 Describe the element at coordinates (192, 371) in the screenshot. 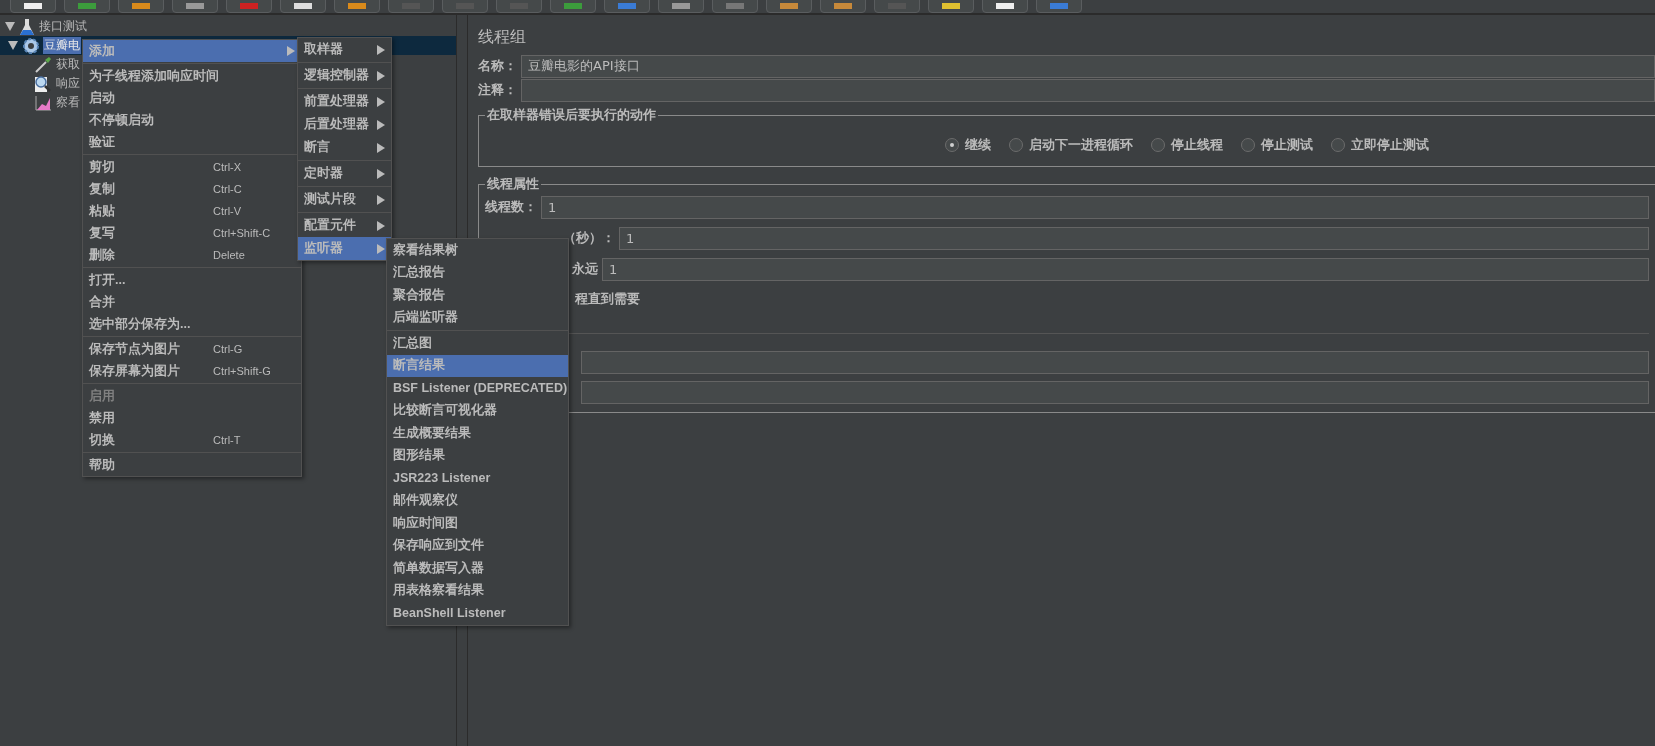

I see `menu-item: 保存屏幕为图片 Ctrl+Shift-G` at that location.